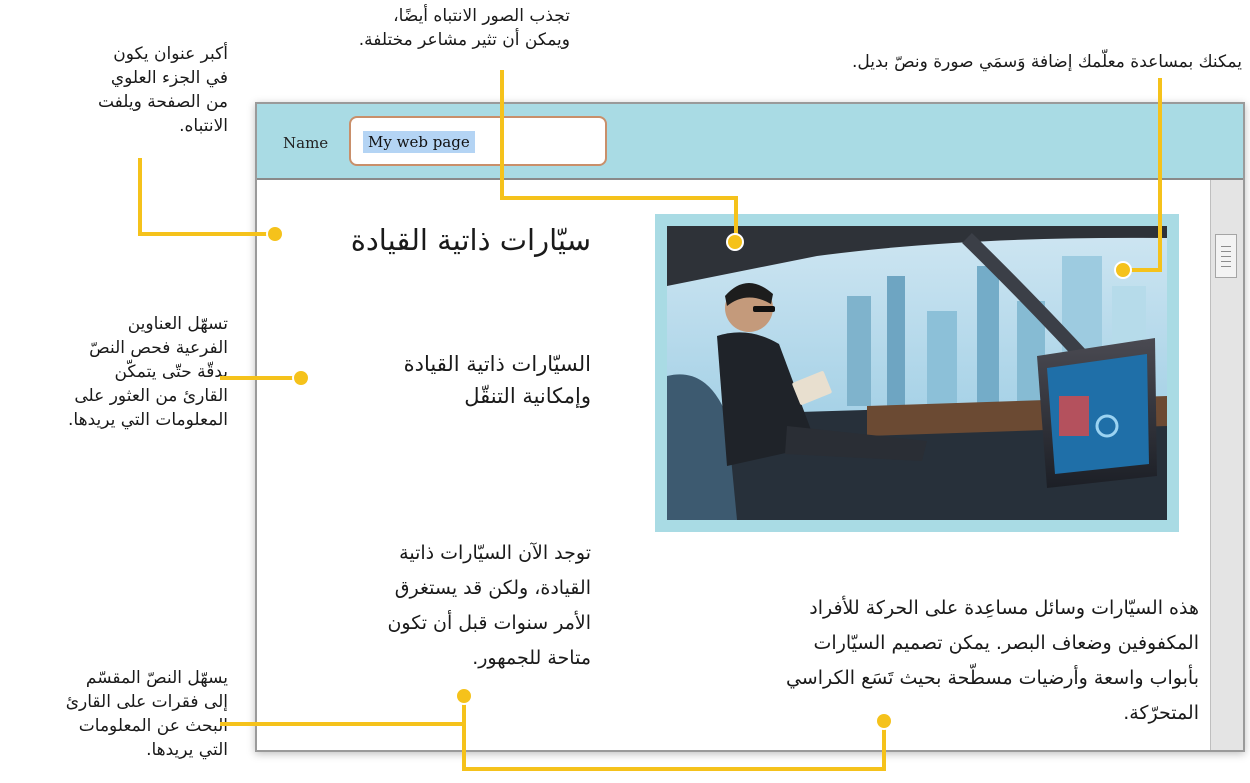  Describe the element at coordinates (259, 378) in the screenshot. I see `subheading-leader` at that location.